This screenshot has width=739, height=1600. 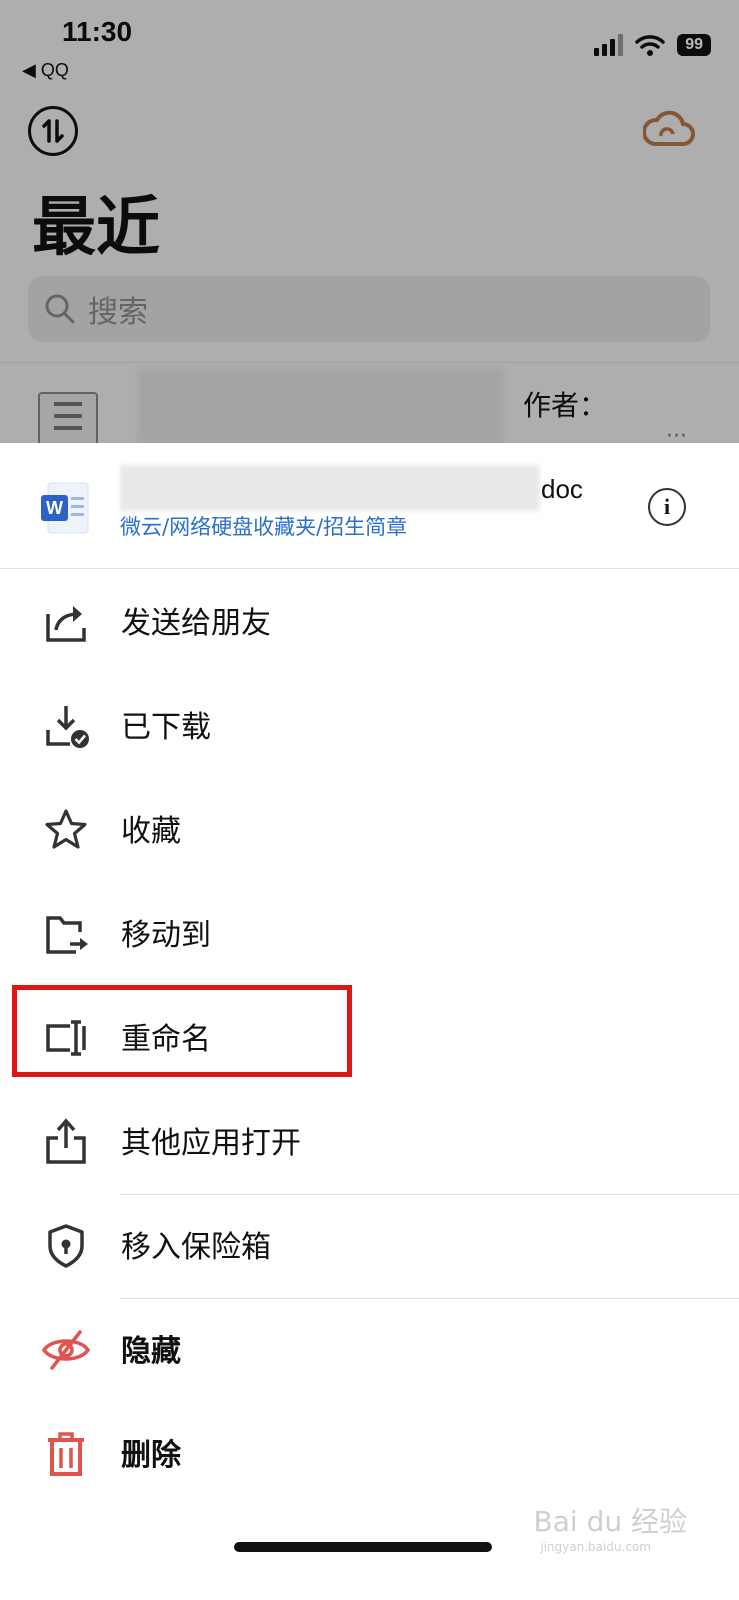 What do you see at coordinates (166, 727) in the screenshot?
I see `menu-label: 已下载` at bounding box center [166, 727].